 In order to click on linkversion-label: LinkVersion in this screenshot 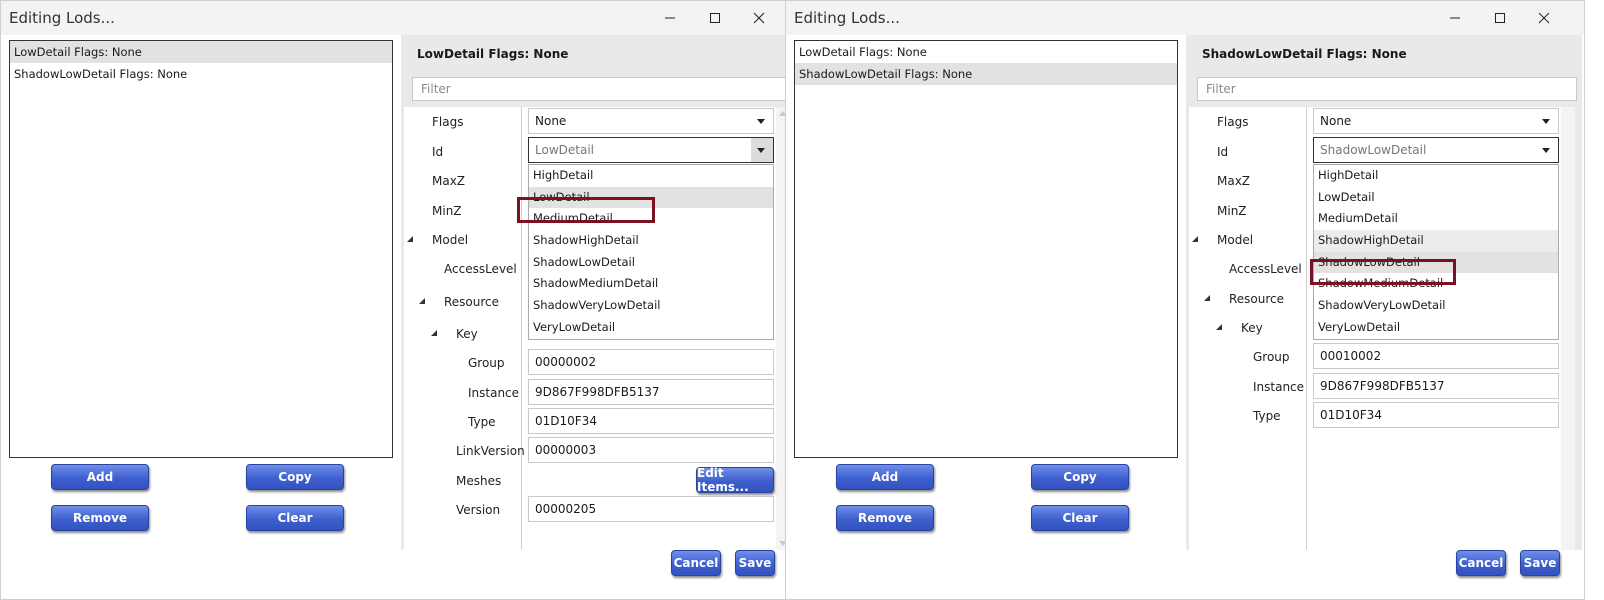, I will do `click(490, 451)`.